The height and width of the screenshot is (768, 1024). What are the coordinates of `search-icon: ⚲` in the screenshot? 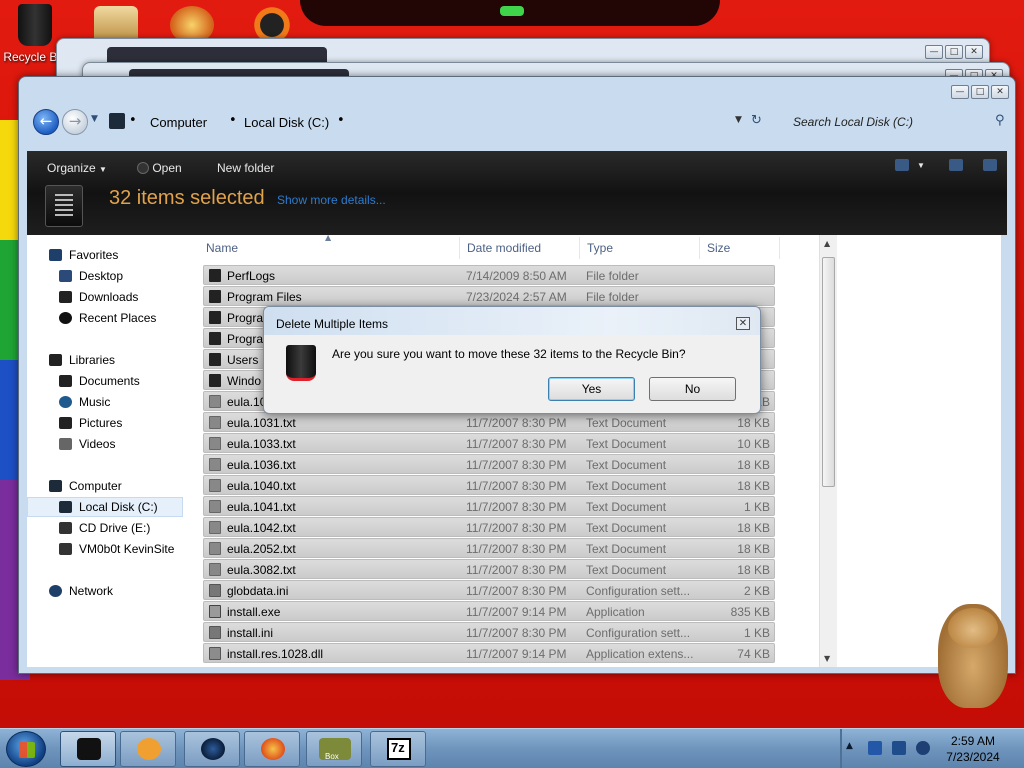 It's located at (1000, 120).